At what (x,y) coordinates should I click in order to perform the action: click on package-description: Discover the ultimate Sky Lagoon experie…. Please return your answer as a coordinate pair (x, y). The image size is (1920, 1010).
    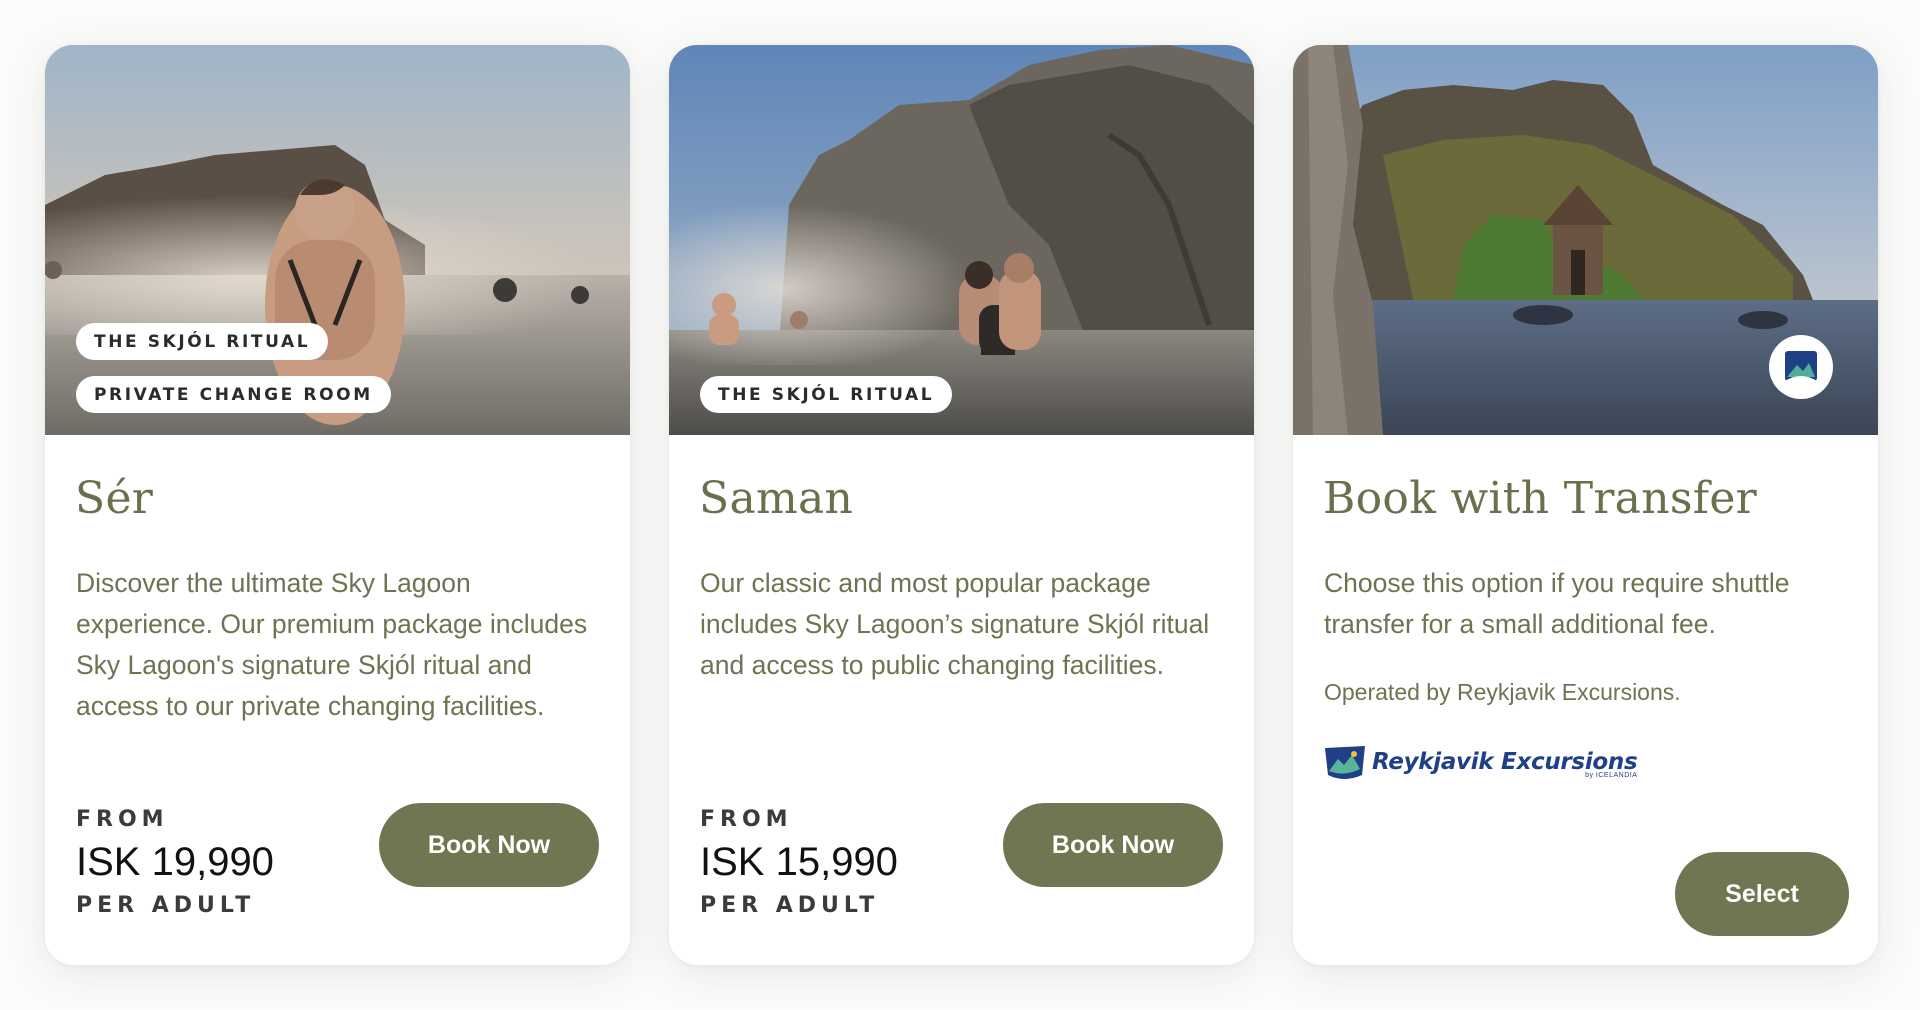
    Looking at the image, I should click on (332, 644).